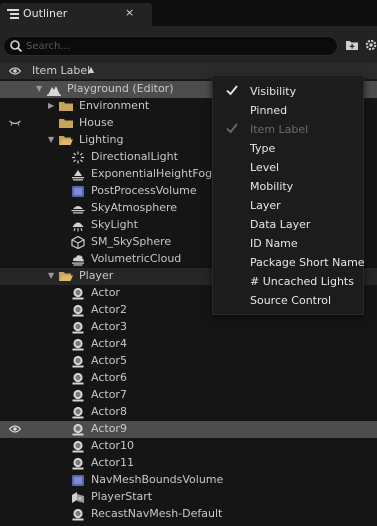  I want to click on tree-row-label: Environment, so click(114, 105).